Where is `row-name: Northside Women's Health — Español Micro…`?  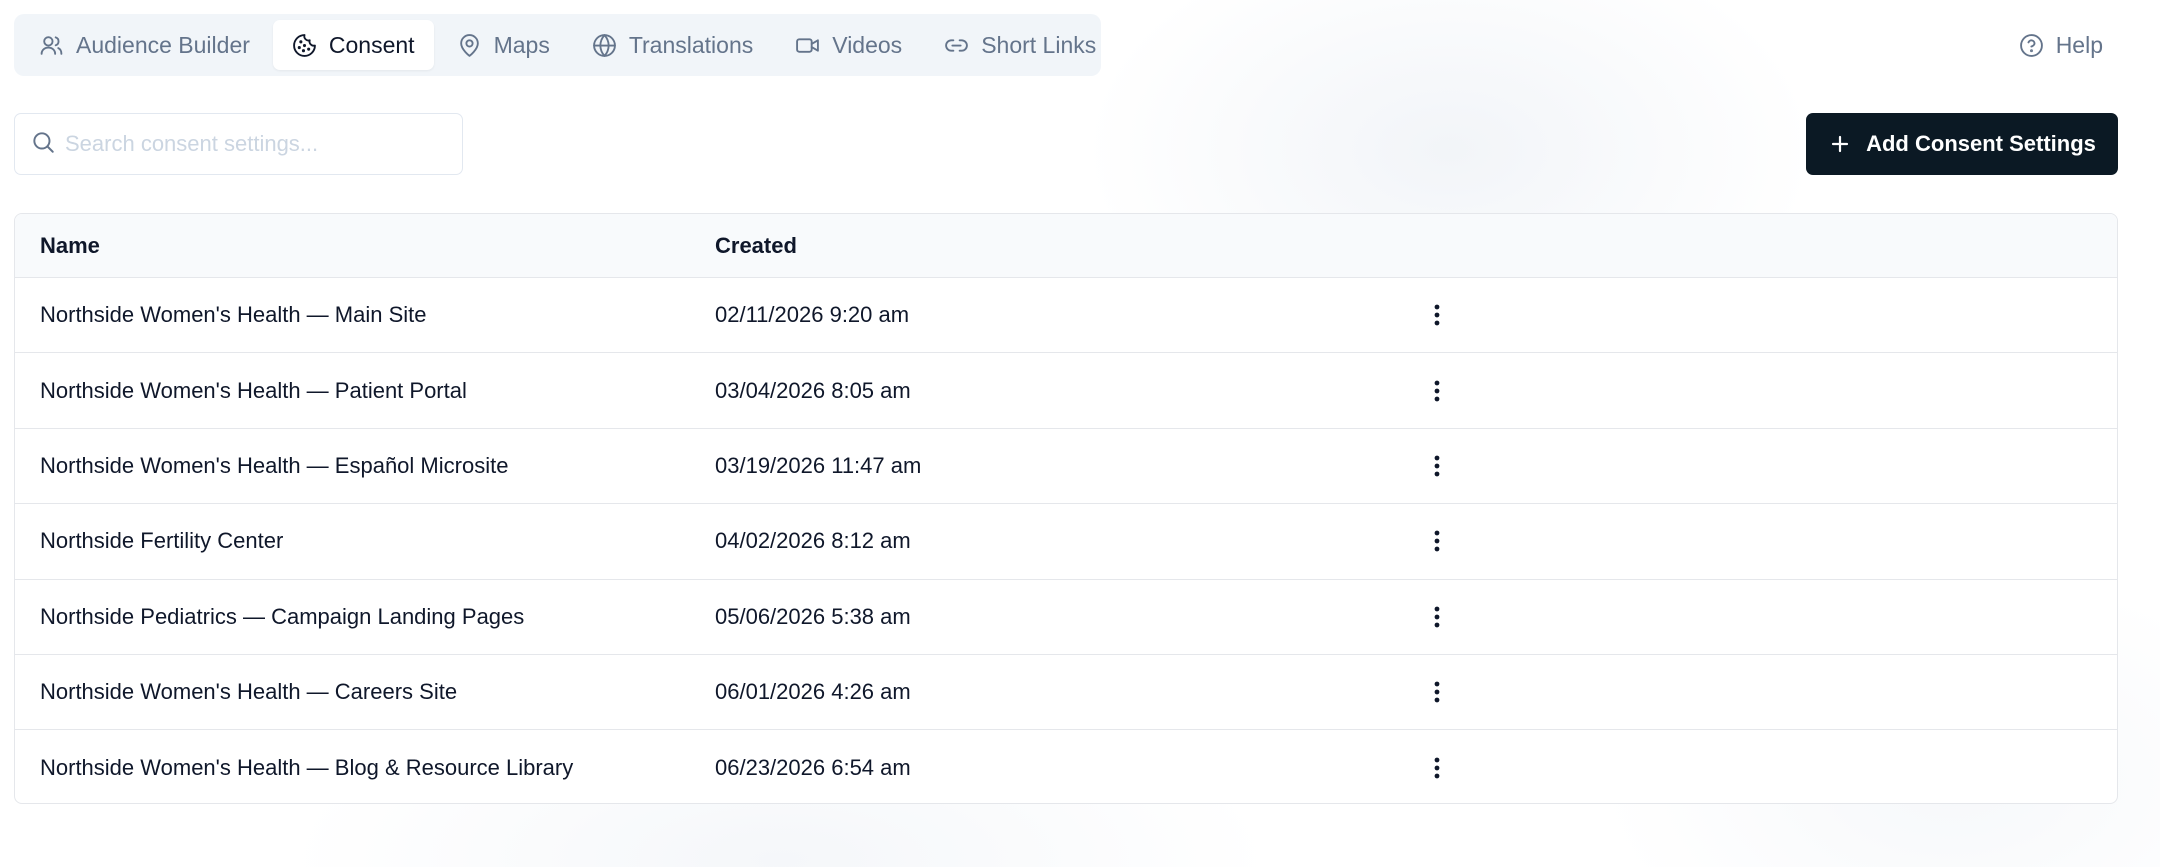
row-name: Northside Women's Health — Español Micro… is located at coordinates (274, 465).